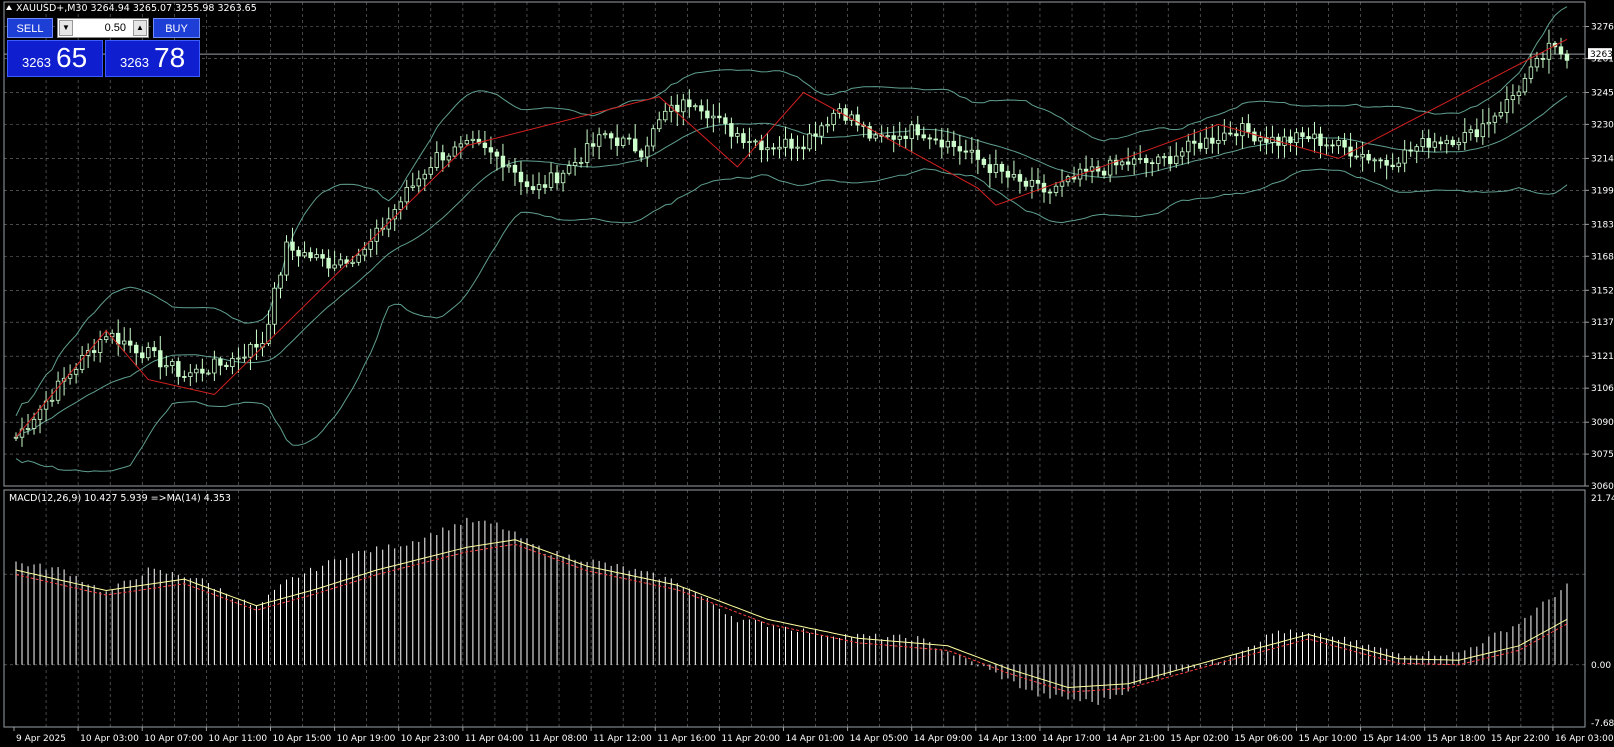  Describe the element at coordinates (1007, 739) in the screenshot. I see `time-tick-label: 14 Apr 13:00` at that location.